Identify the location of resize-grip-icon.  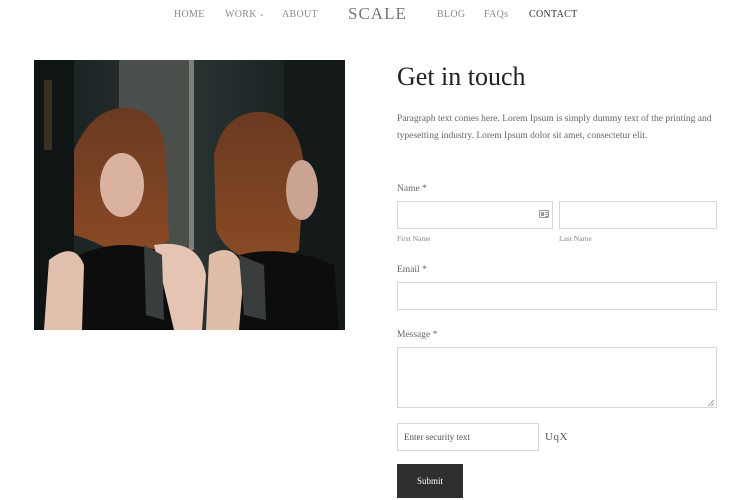
(711, 403).